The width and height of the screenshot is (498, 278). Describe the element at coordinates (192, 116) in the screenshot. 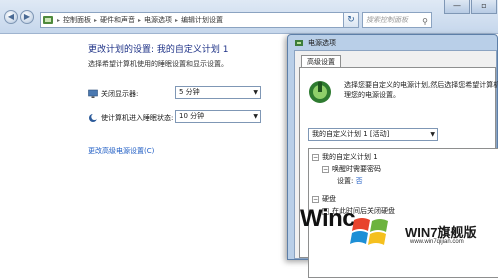

I see `sleep-value: 10 分钟` at that location.